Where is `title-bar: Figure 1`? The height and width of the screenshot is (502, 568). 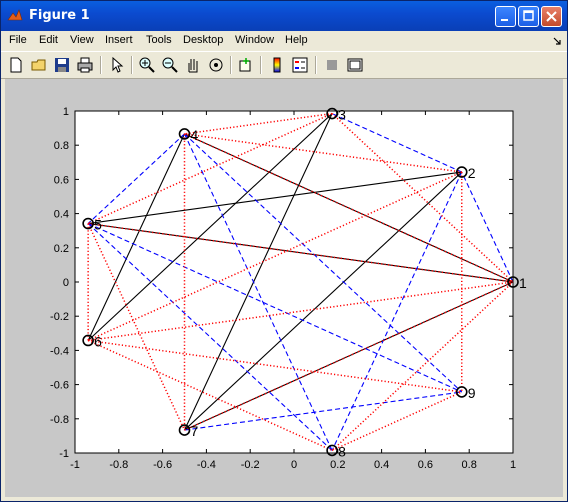
title-bar: Figure 1 is located at coordinates (284, 16).